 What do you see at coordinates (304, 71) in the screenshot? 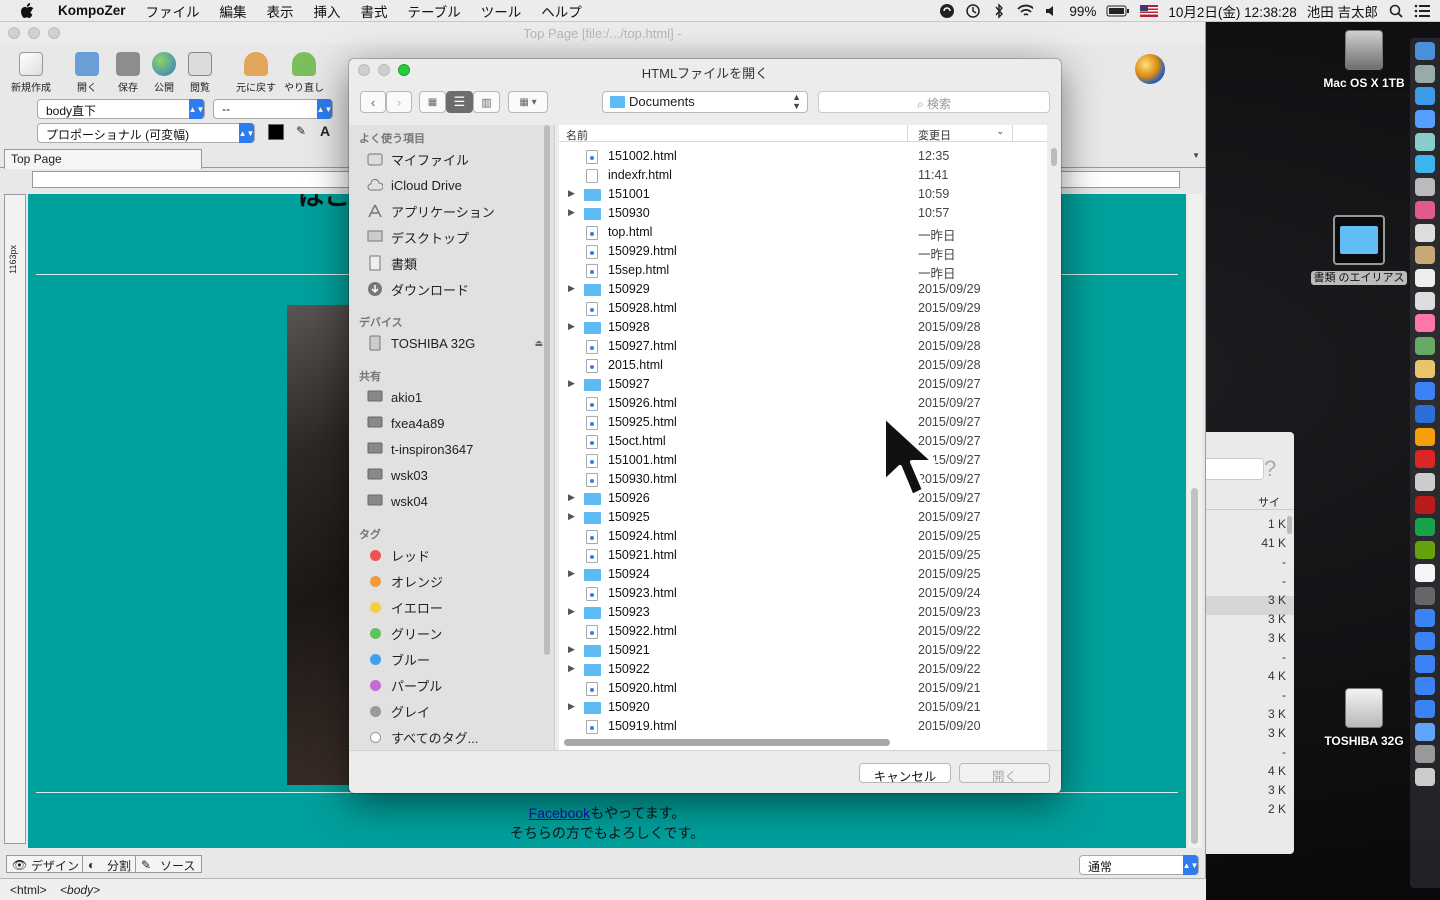
I see `redo-button: やり直し` at bounding box center [304, 71].